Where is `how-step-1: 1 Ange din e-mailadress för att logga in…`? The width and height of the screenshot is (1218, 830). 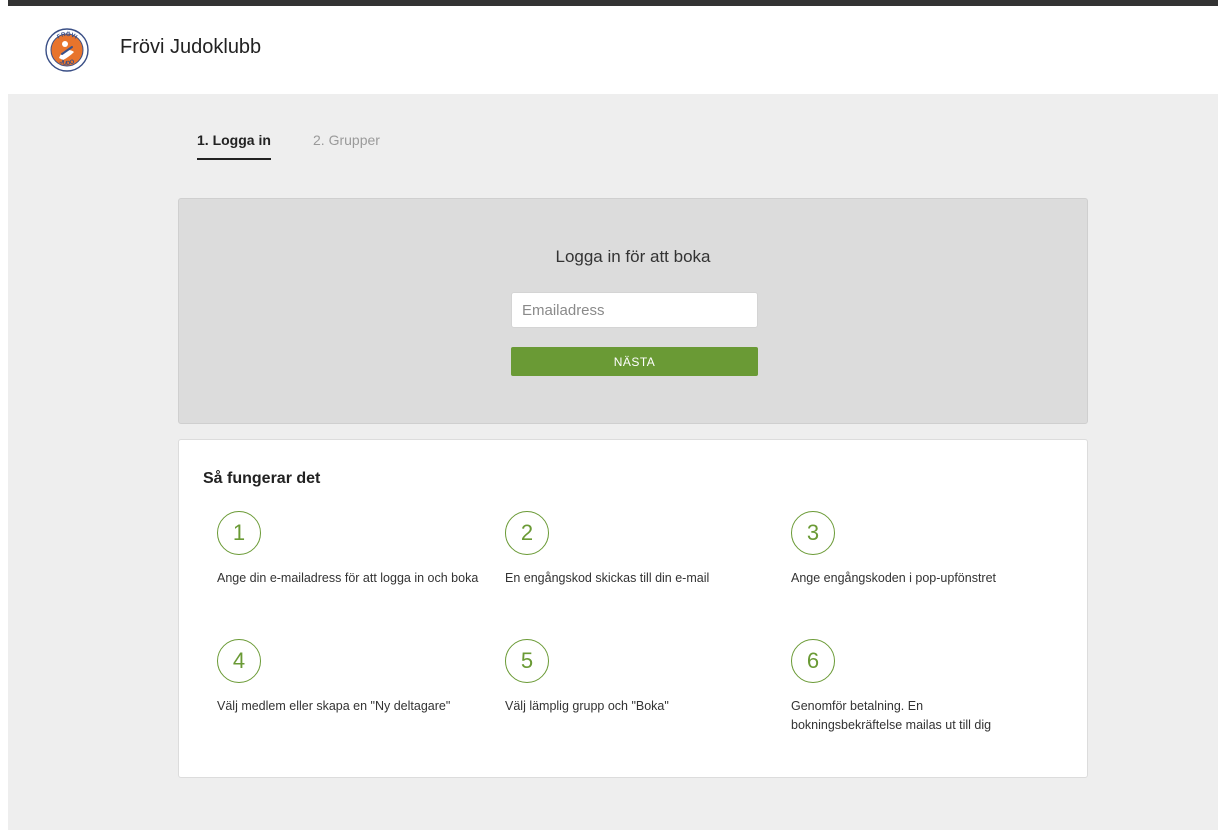 how-step-1: 1 Ange din e-mailadress för att logga in… is located at coordinates (352, 549).